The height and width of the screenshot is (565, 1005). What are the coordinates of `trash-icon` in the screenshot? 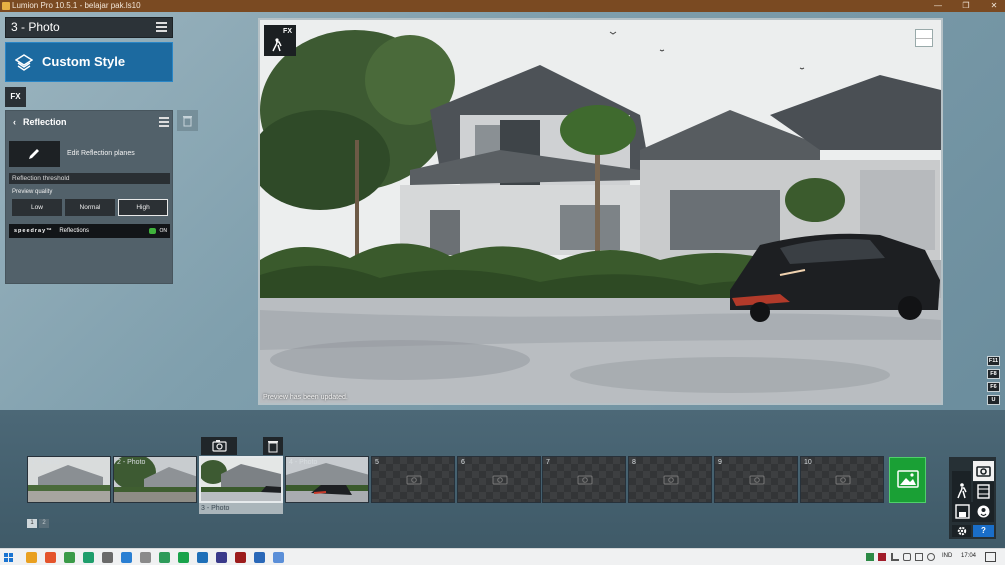 It's located at (273, 447).